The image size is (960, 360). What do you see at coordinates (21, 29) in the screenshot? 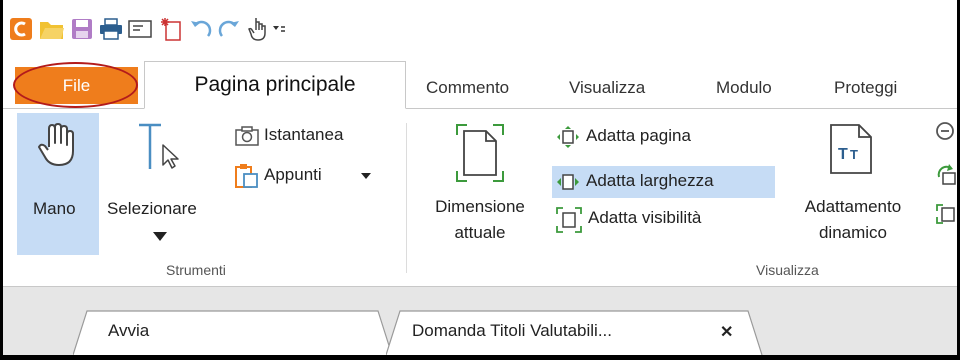
I see `app-logo-icon` at bounding box center [21, 29].